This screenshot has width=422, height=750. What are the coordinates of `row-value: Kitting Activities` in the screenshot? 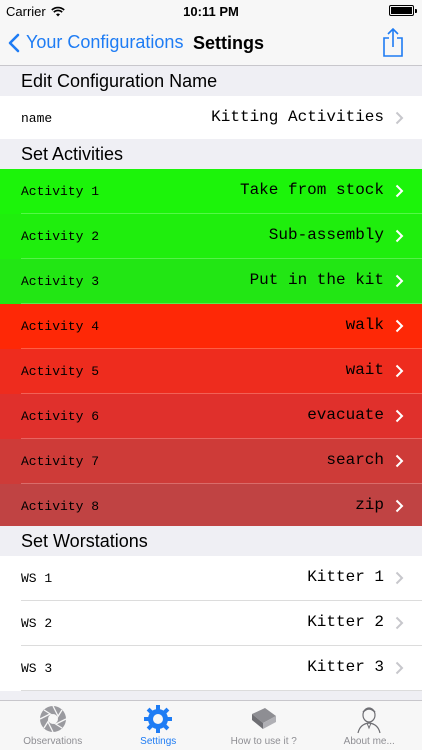 It's located at (297, 117).